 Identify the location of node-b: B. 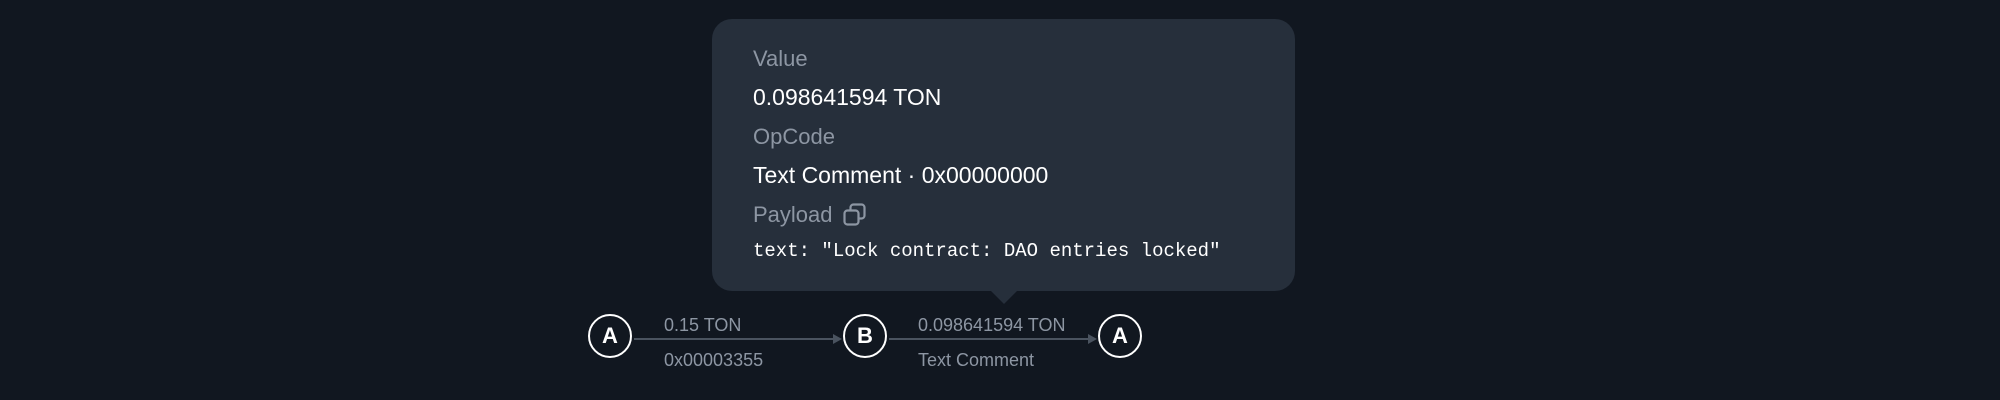
(865, 336).